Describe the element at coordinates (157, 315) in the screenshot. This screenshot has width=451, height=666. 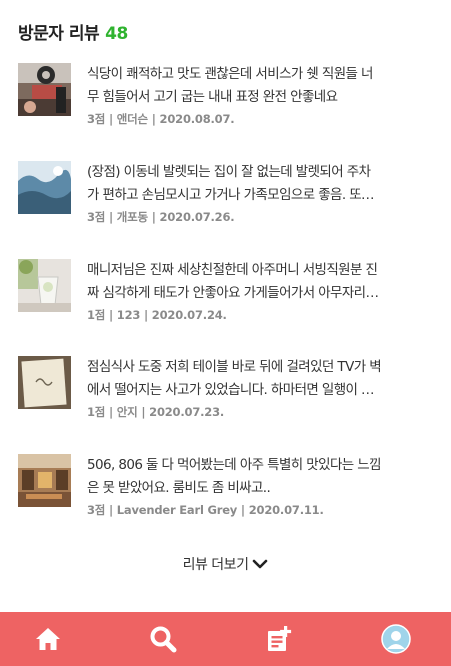
I see `review-meta: 1점 | 123 | 2020.07.24.` at that location.